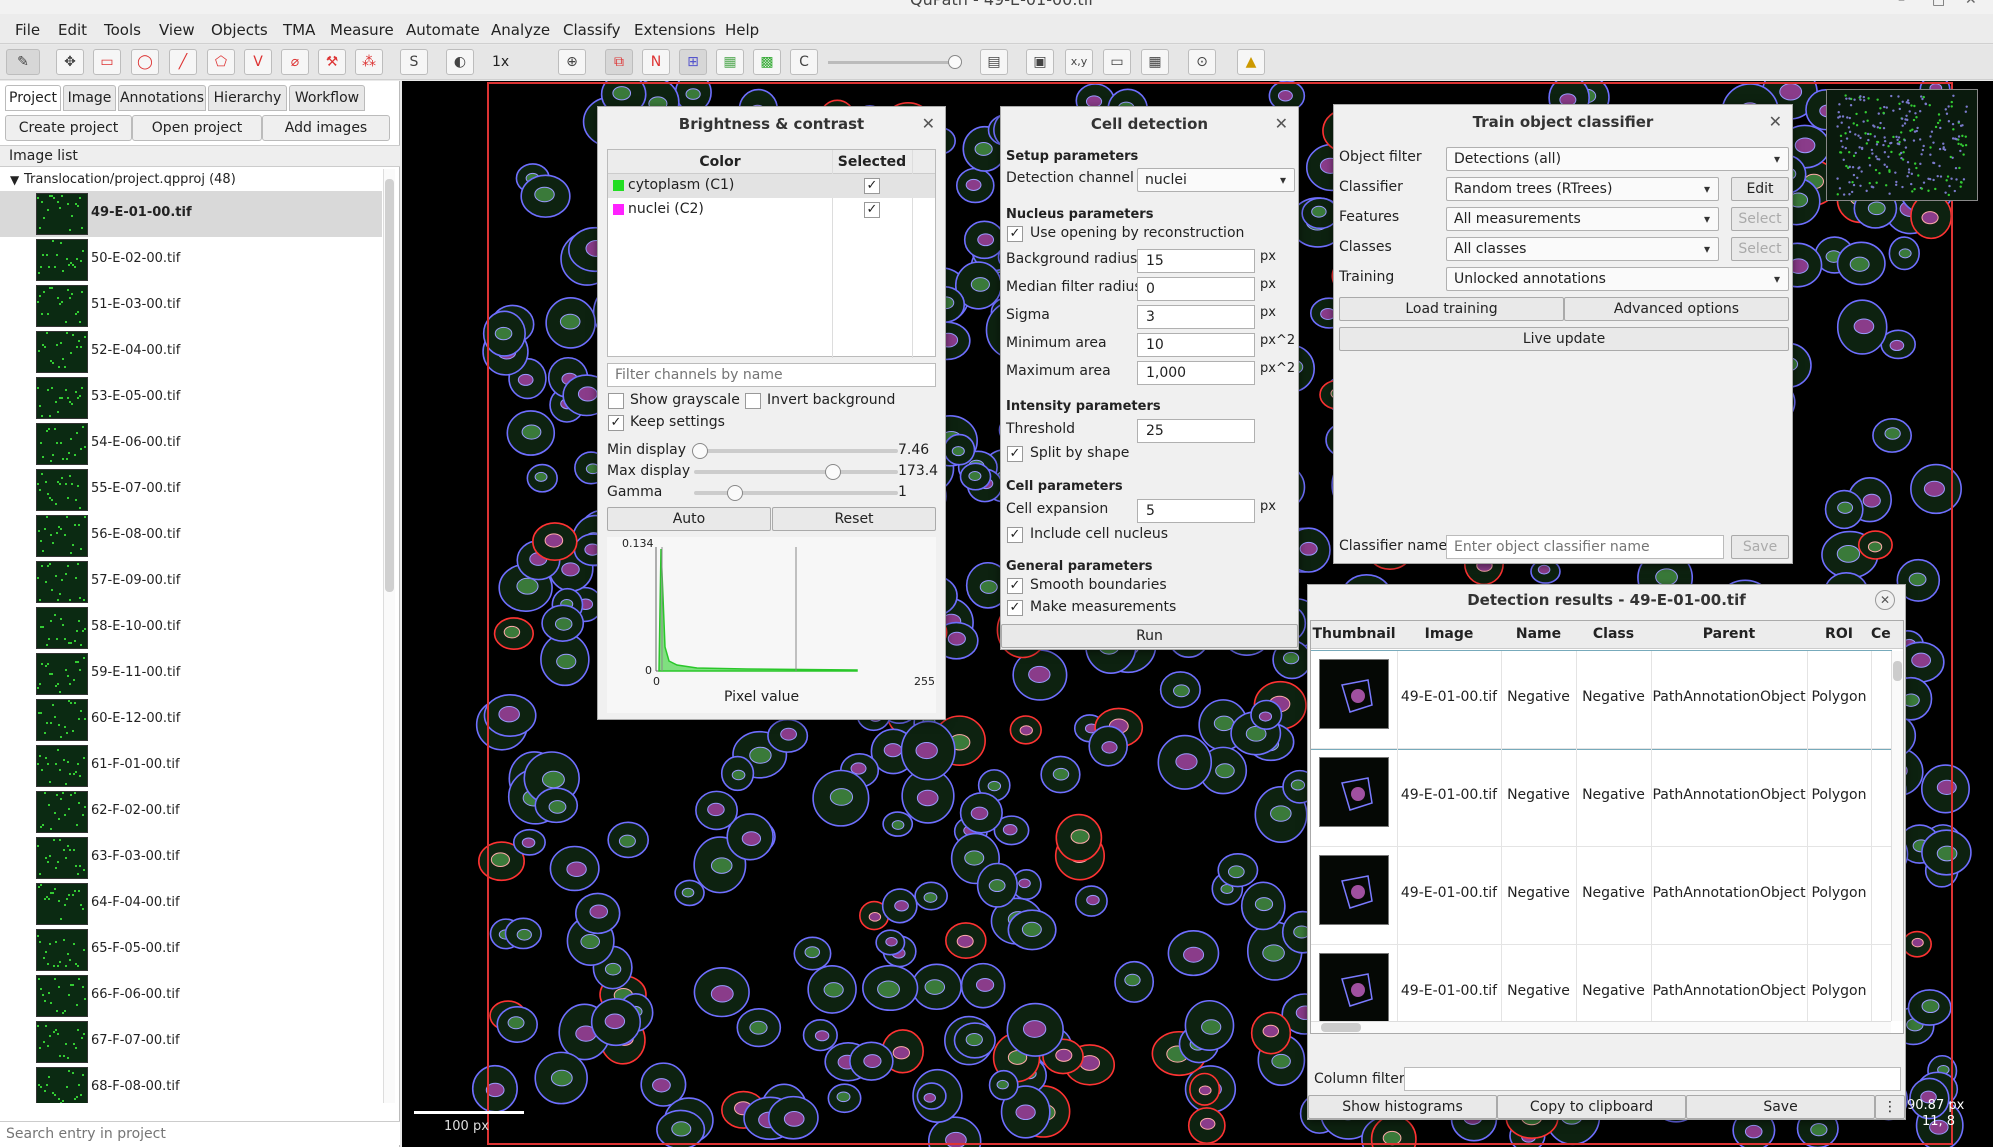 The image size is (1993, 1147). Describe the element at coordinates (1591, 1107) in the screenshot. I see `copy-to-clipboard-button: Copy to clipboard` at that location.